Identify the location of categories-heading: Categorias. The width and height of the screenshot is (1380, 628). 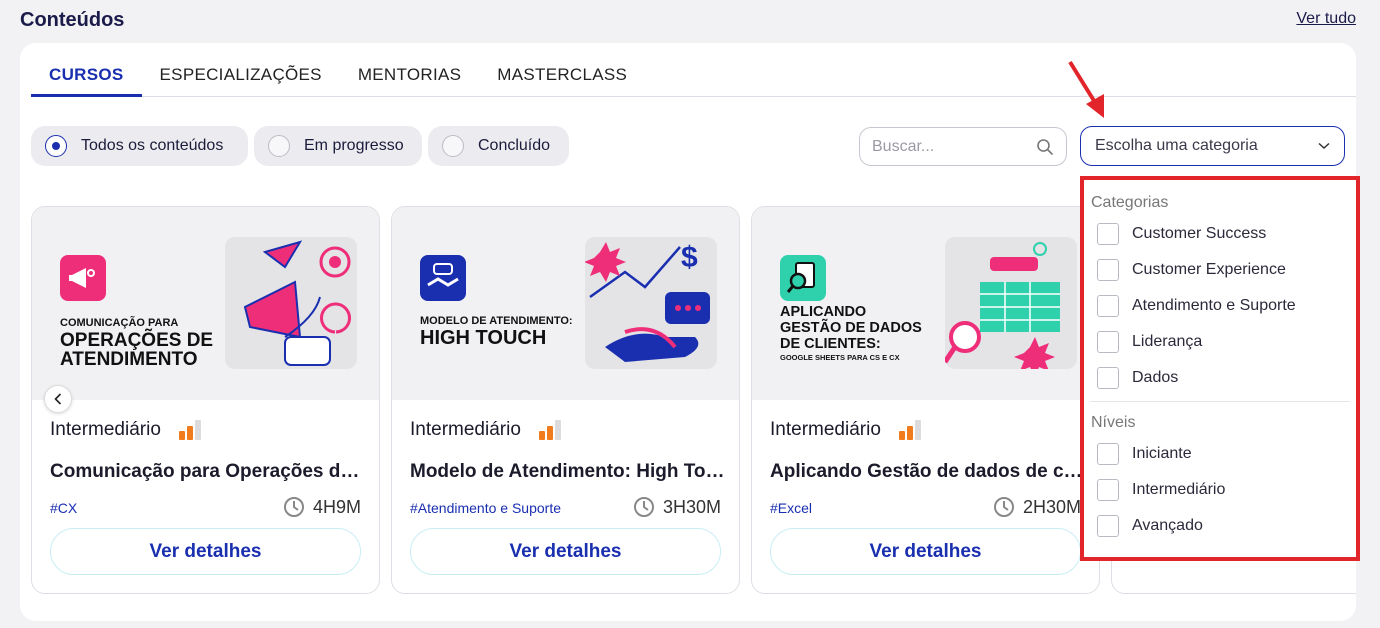
(1130, 202).